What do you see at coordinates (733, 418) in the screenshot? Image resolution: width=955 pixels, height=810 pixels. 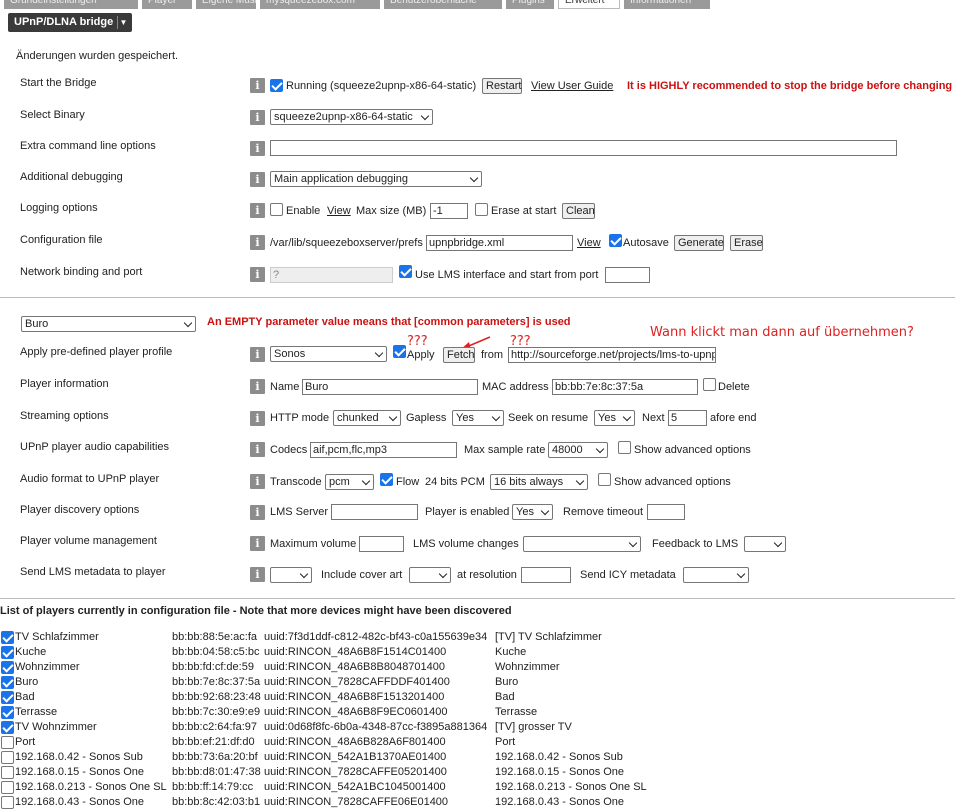 I see `afore-end-label: afore end` at bounding box center [733, 418].